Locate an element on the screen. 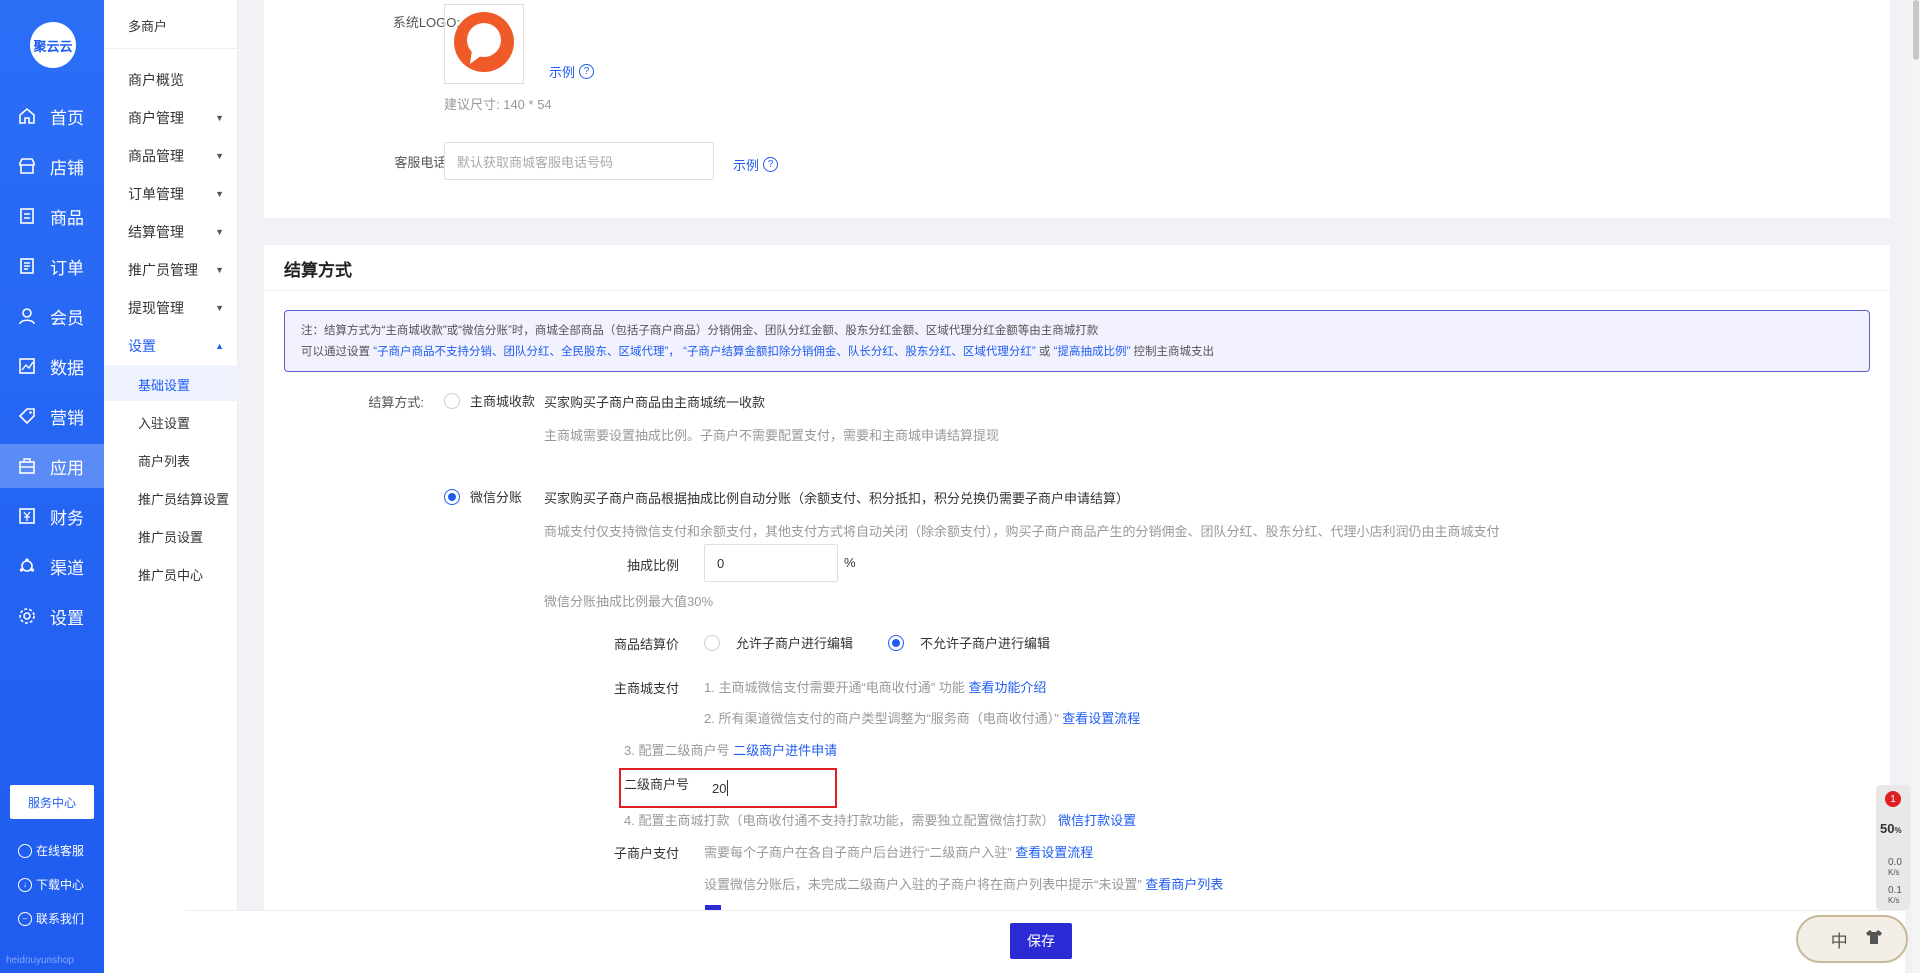 This screenshot has height=973, width=1920. ime-lang: 中 is located at coordinates (1839, 939).